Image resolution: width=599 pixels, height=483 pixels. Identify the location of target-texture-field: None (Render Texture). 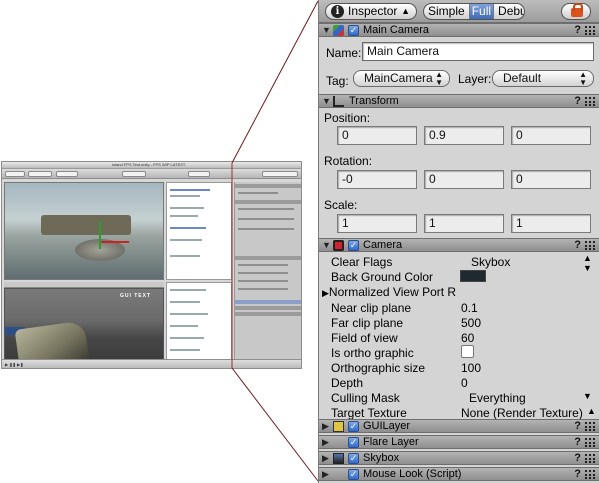
(522, 413).